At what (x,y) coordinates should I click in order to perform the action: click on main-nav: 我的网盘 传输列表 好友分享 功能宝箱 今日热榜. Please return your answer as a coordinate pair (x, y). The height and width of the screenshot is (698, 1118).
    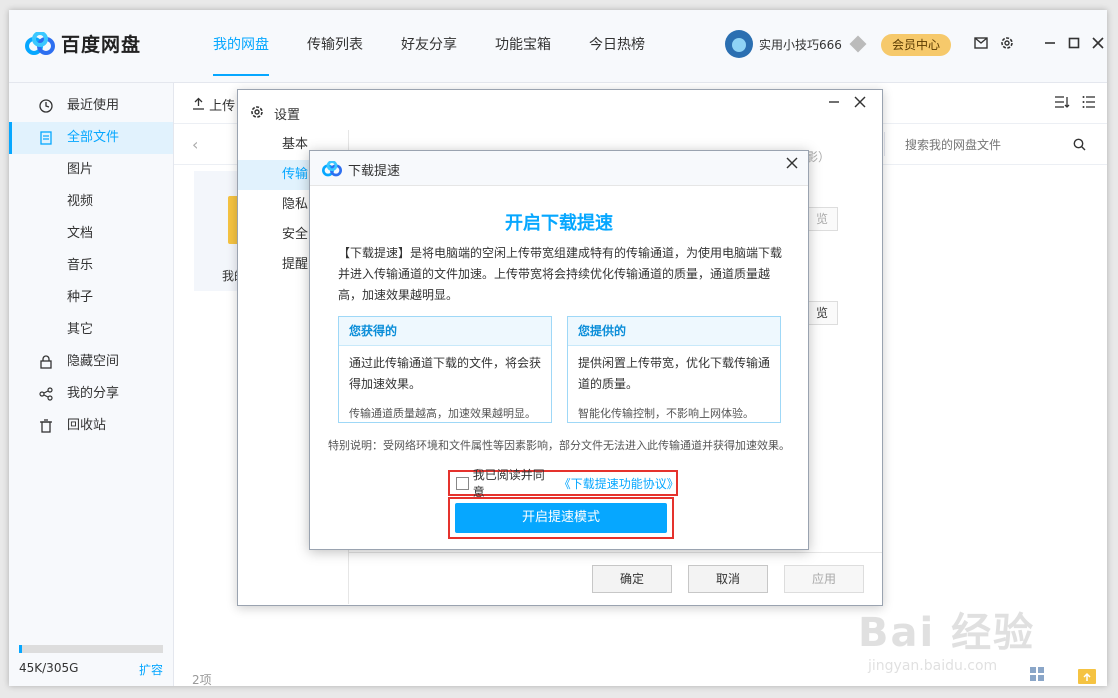
    Looking at the image, I should click on (429, 46).